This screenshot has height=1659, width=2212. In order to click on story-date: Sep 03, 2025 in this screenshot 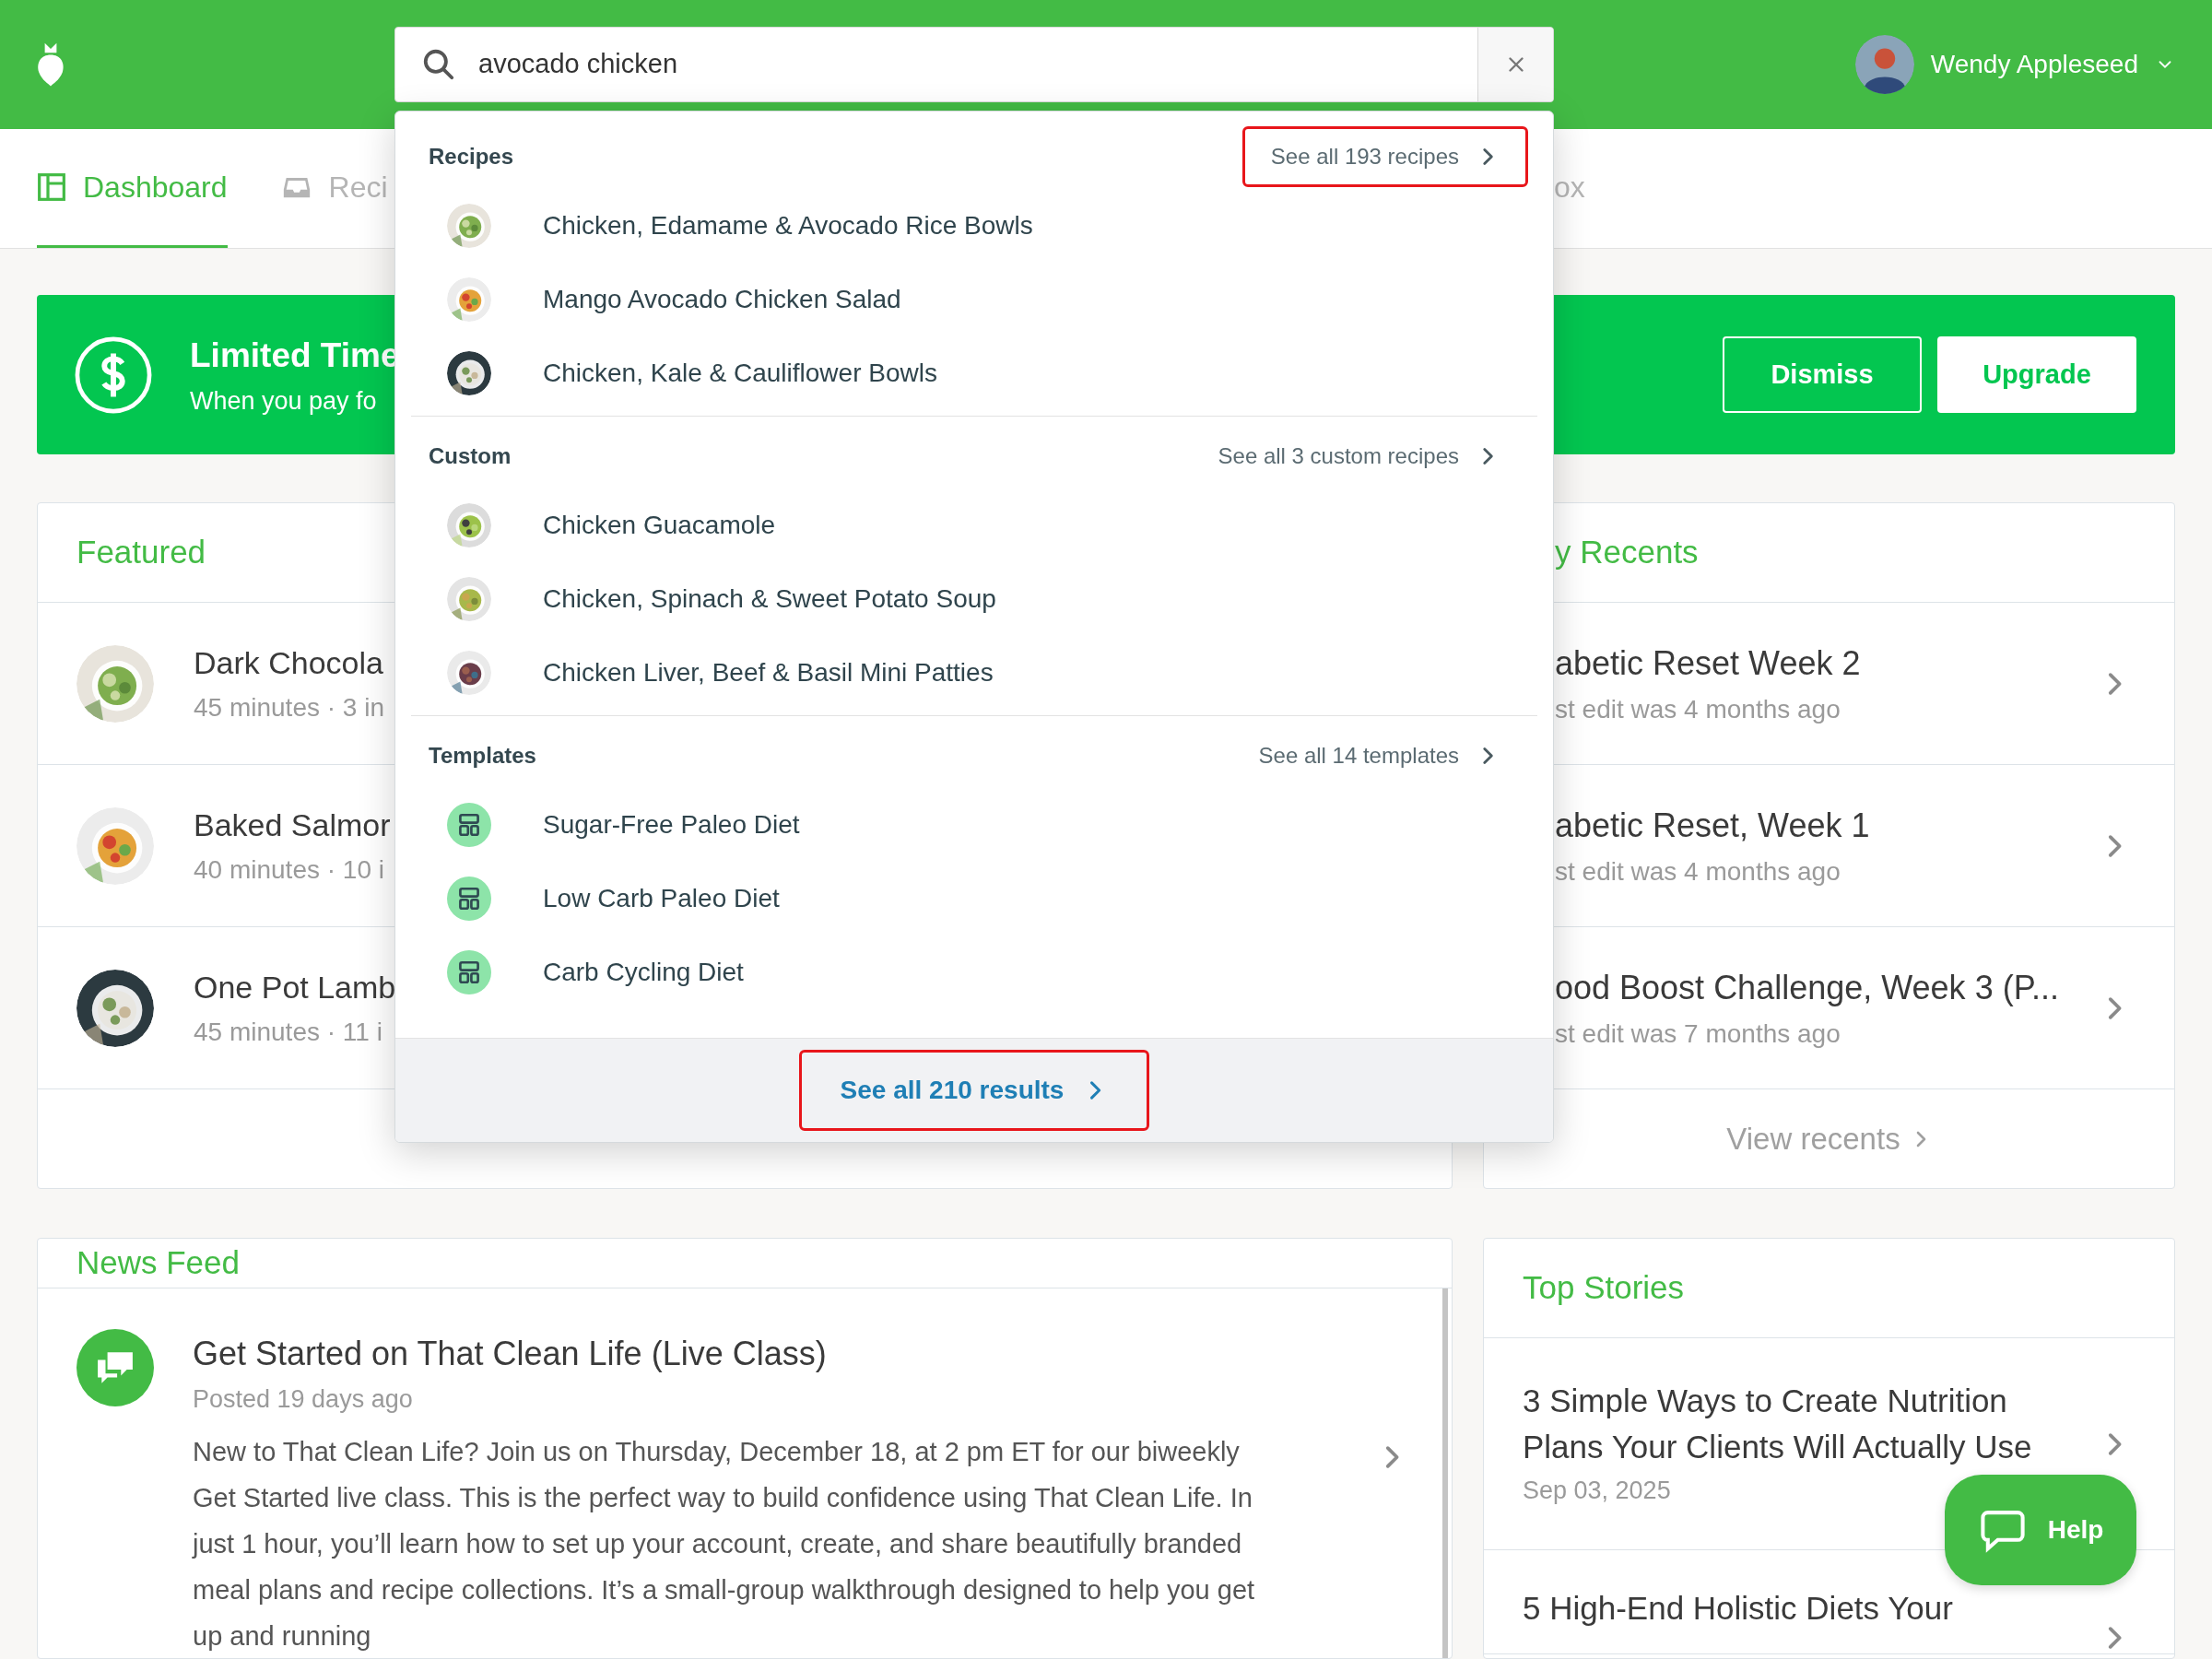, I will do `click(1597, 1491)`.